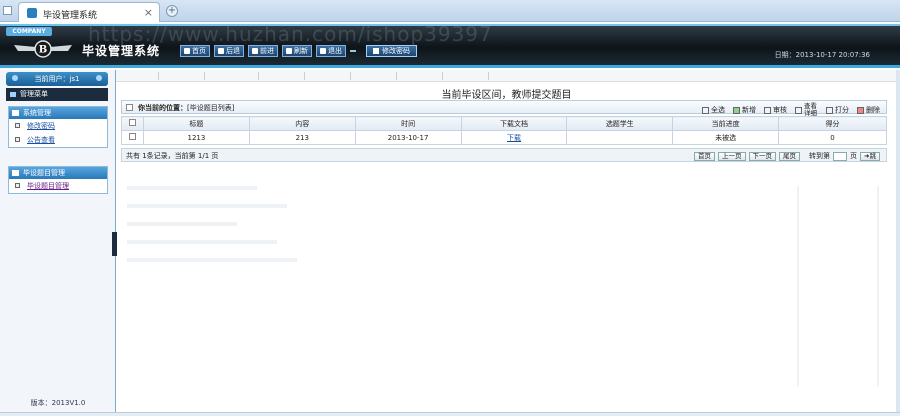 The height and width of the screenshot is (416, 900). I want to click on browser-tab: 毕设管理系统 ×, so click(89, 12).